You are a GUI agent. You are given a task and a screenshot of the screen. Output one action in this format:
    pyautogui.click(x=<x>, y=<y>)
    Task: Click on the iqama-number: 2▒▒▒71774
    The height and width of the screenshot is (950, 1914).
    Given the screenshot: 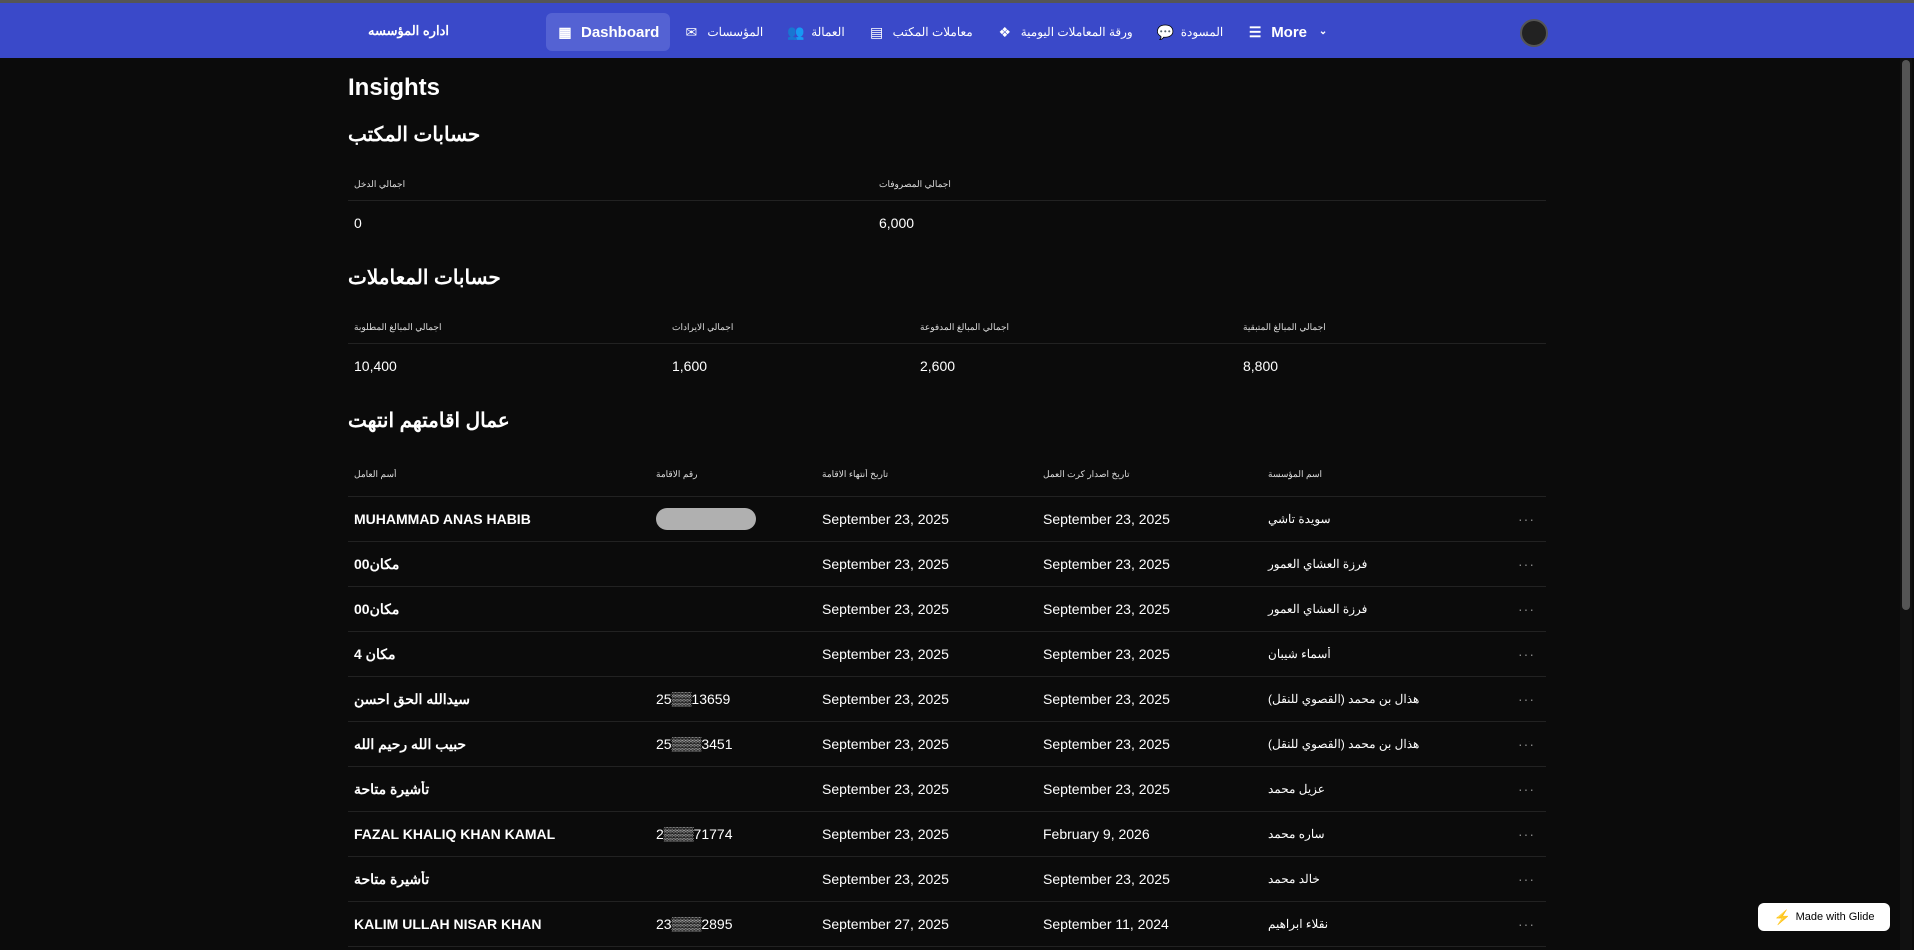 What is the action you would take?
    pyautogui.click(x=694, y=834)
    